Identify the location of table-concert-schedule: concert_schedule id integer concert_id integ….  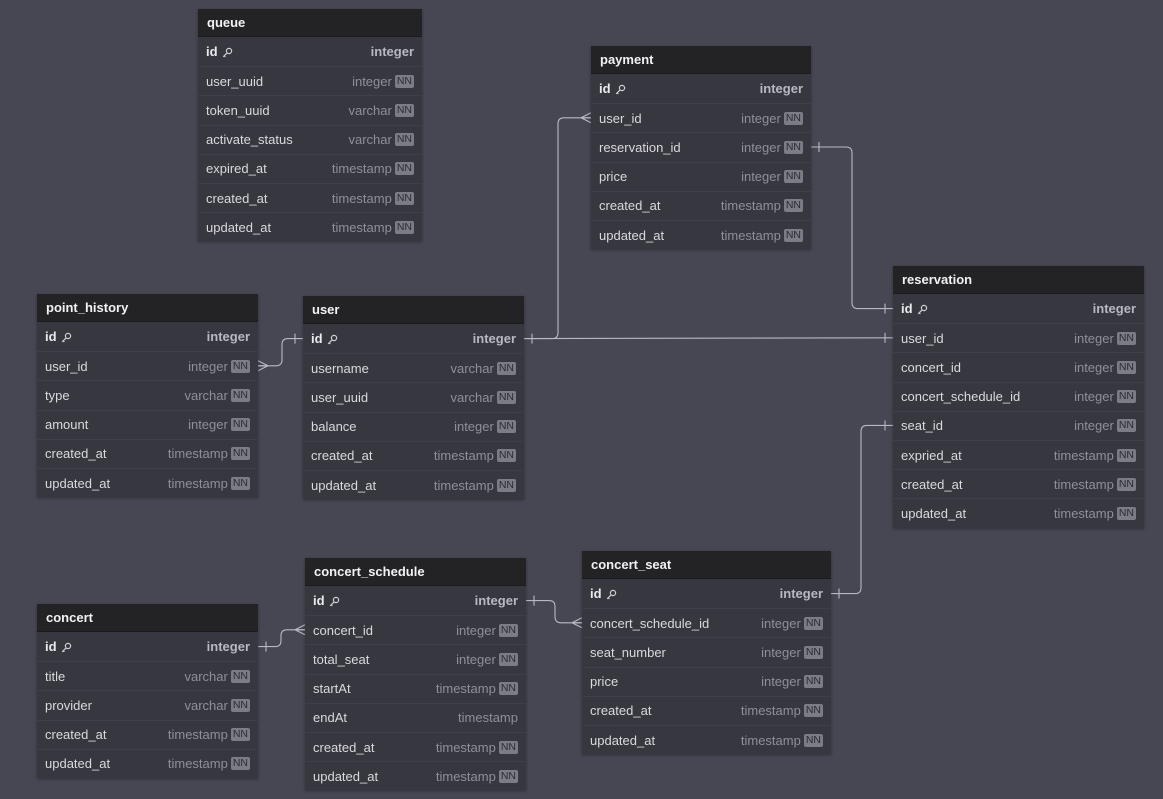
(415, 674).